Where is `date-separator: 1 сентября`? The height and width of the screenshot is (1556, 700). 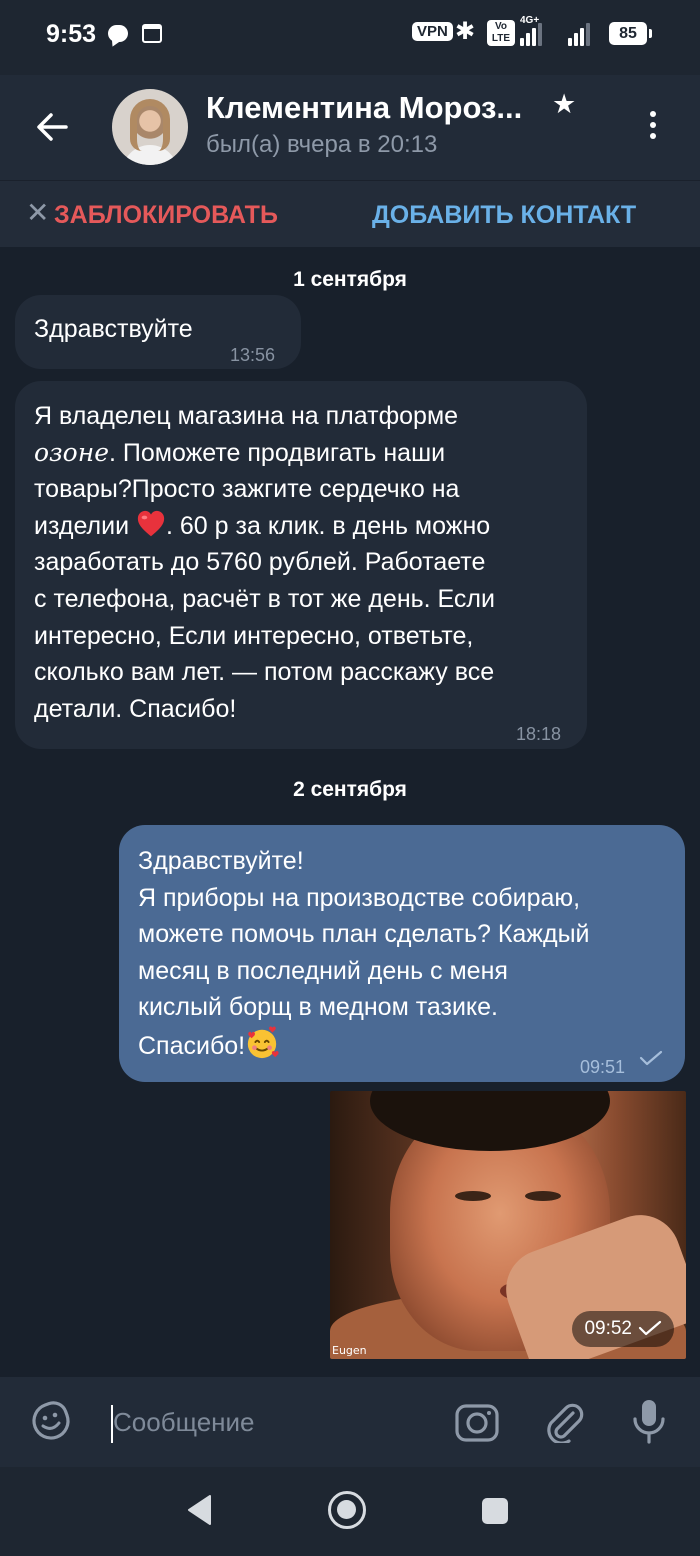
date-separator: 1 сентября is located at coordinates (350, 279).